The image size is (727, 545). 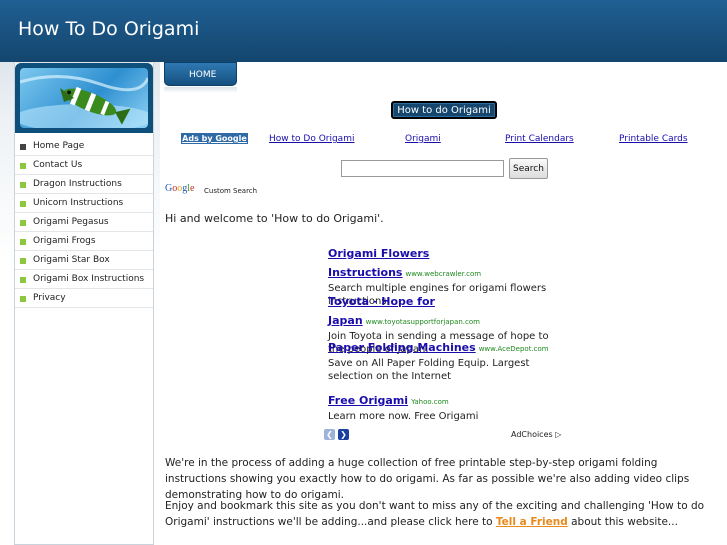 I want to click on sidebar-item-label: Home Page, so click(x=59, y=146).